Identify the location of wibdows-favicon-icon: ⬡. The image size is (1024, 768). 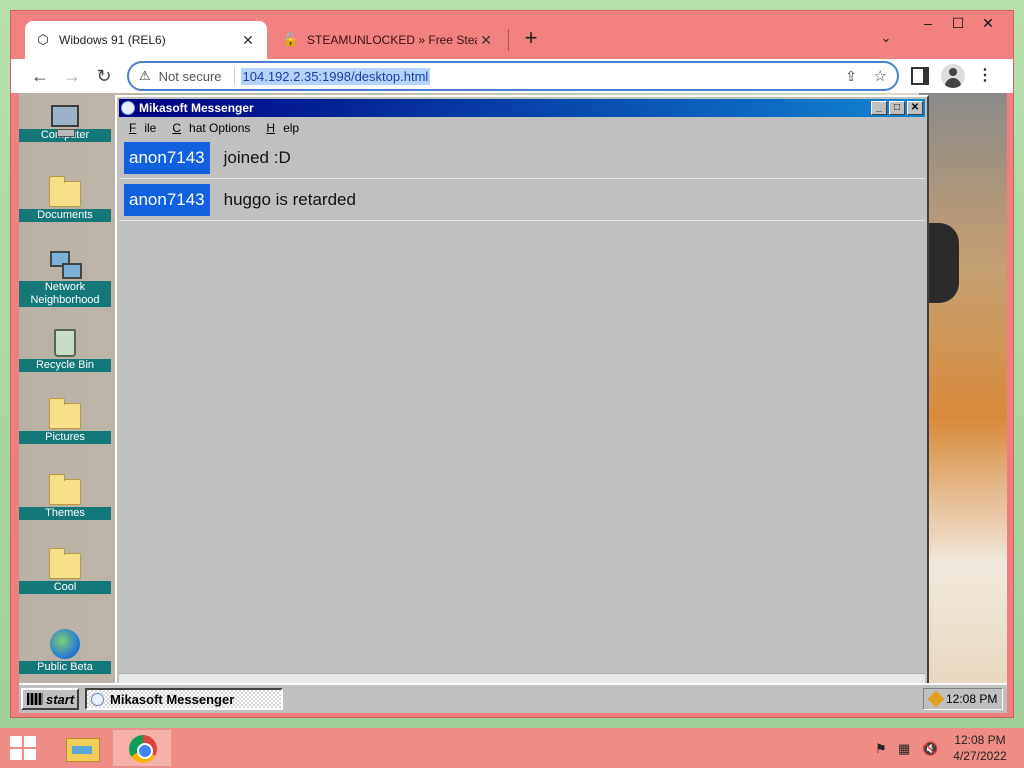
(43, 39).